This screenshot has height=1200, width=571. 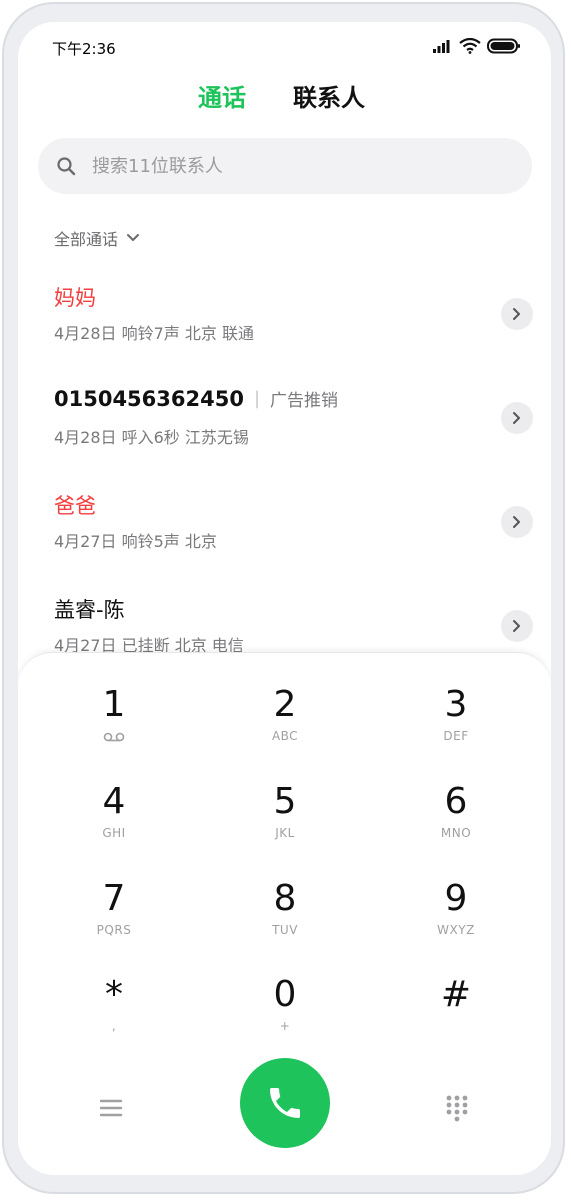 What do you see at coordinates (135, 541) in the screenshot?
I see `call-detail: 4月27日 响铃5声 北京` at bounding box center [135, 541].